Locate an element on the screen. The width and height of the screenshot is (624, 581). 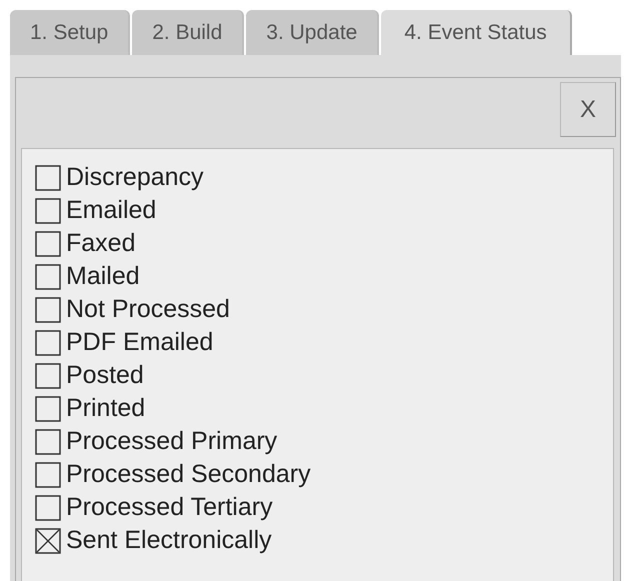
tab: 1. Setup is located at coordinates (70, 32).